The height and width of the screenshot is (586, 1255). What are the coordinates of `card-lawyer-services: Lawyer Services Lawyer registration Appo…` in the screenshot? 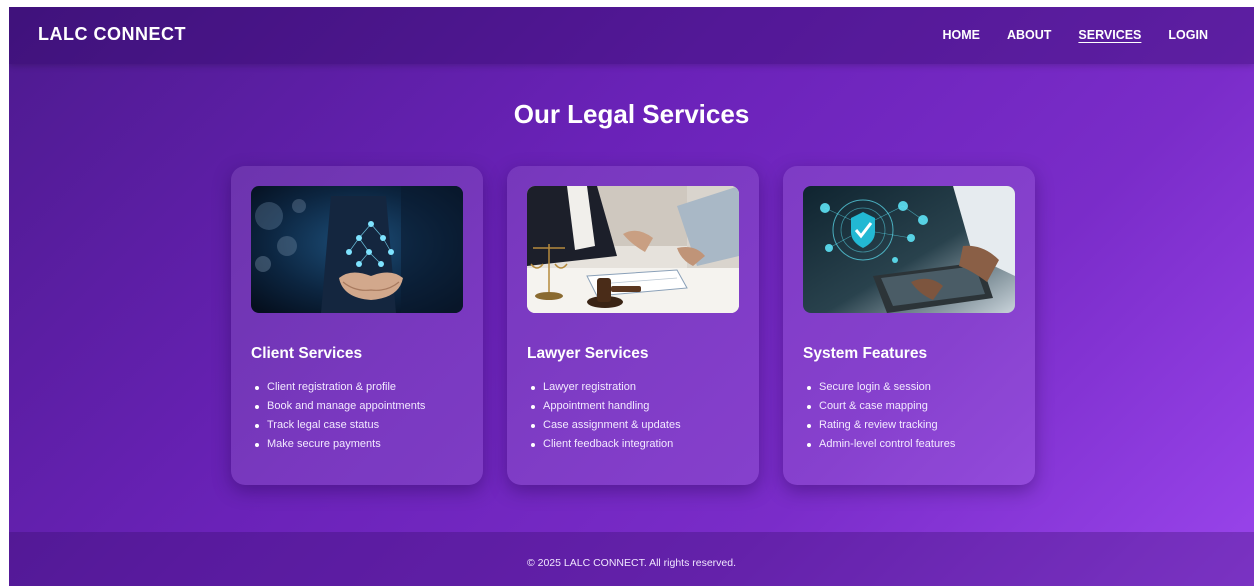 It's located at (633, 325).